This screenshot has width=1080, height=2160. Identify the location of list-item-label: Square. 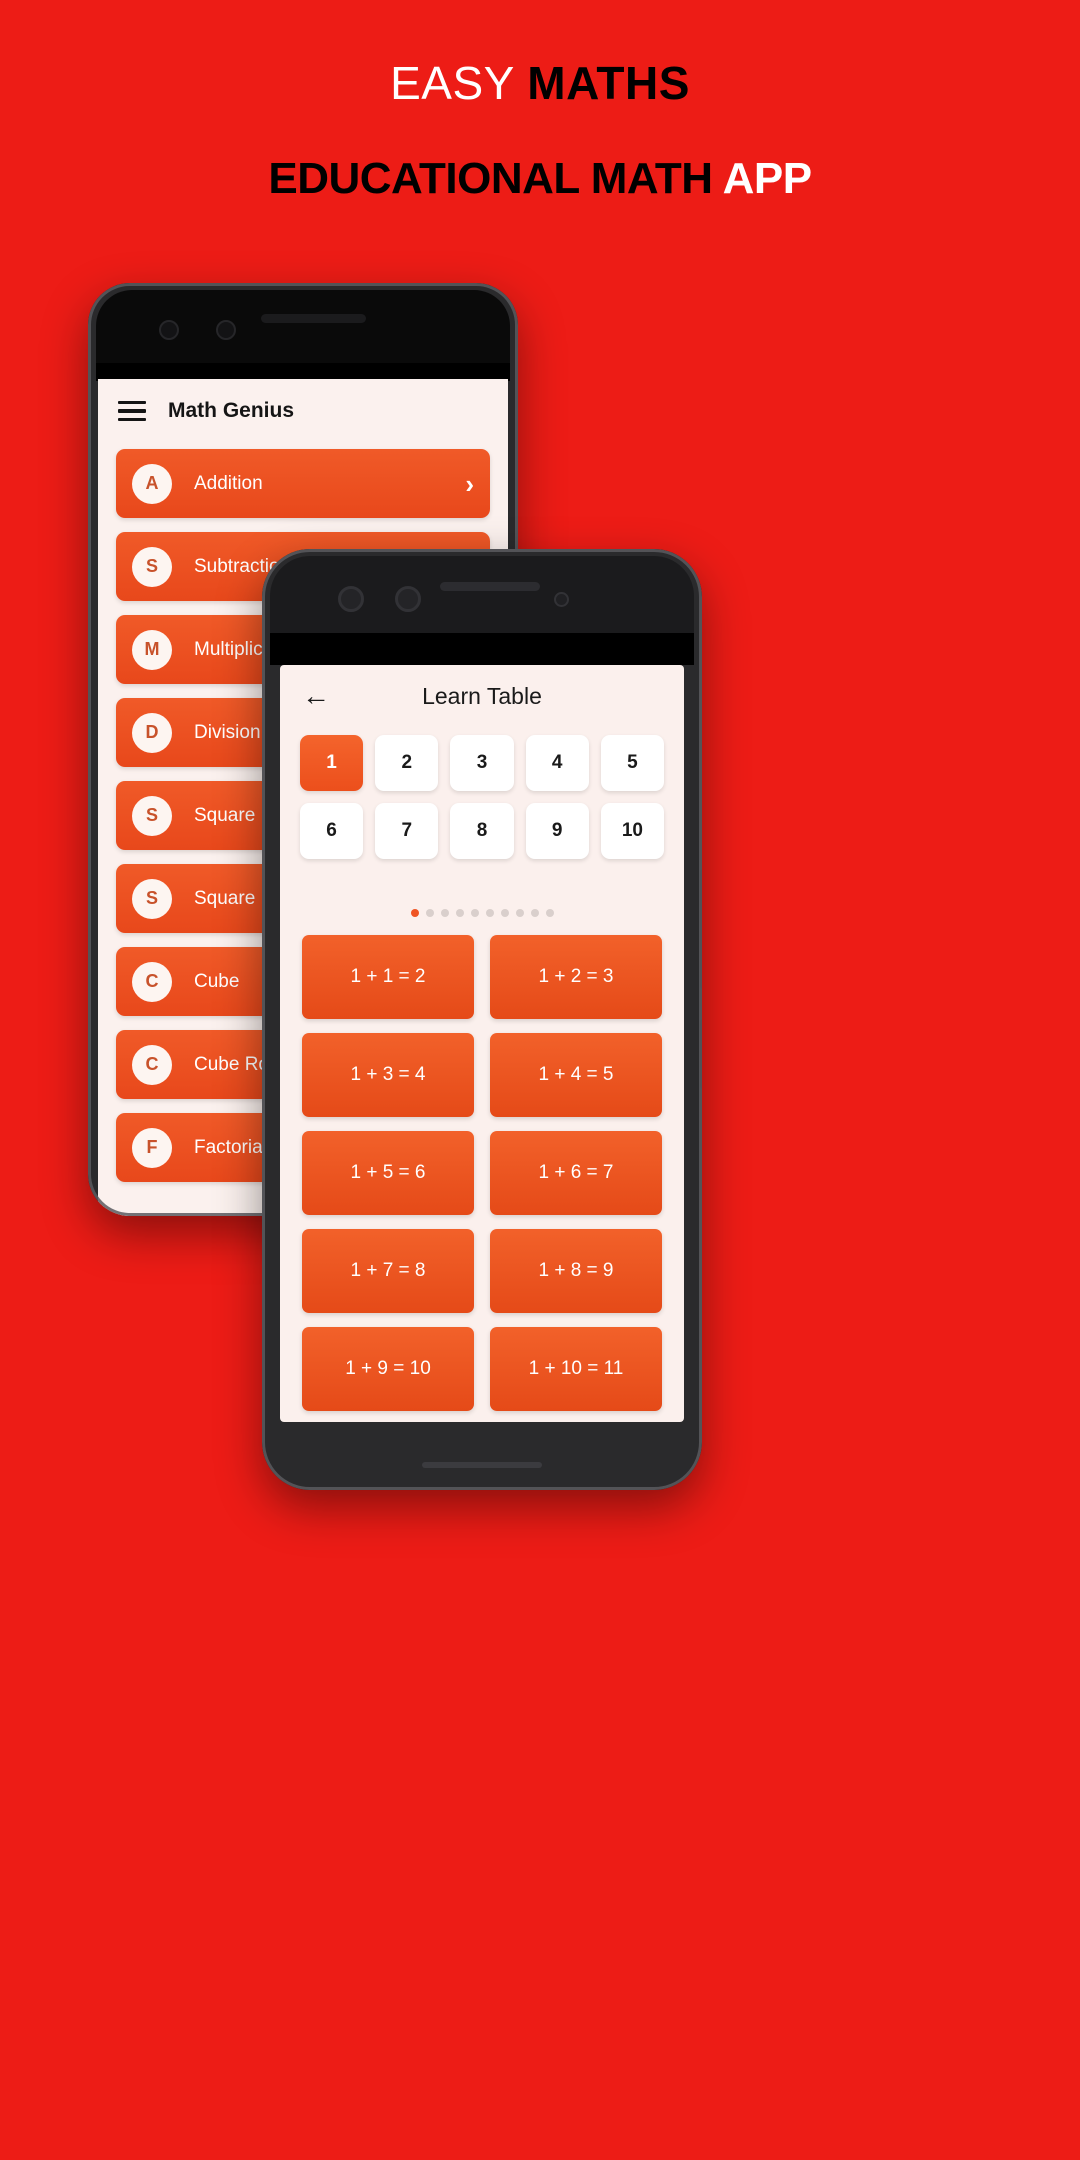
(225, 815).